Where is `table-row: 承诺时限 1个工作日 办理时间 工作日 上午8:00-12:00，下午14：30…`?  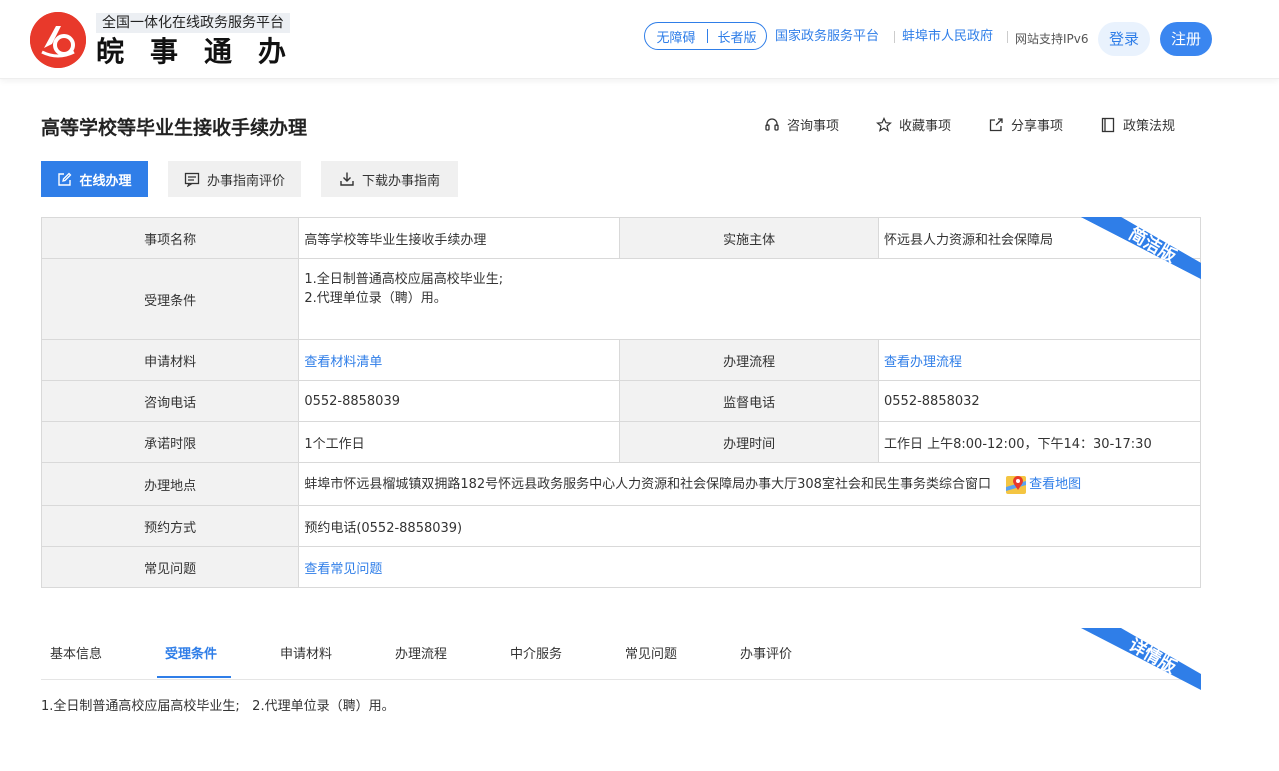
table-row: 承诺时限 1个工作日 办理时间 工作日 上午8:00-12:00，下午14：30… is located at coordinates (620, 442).